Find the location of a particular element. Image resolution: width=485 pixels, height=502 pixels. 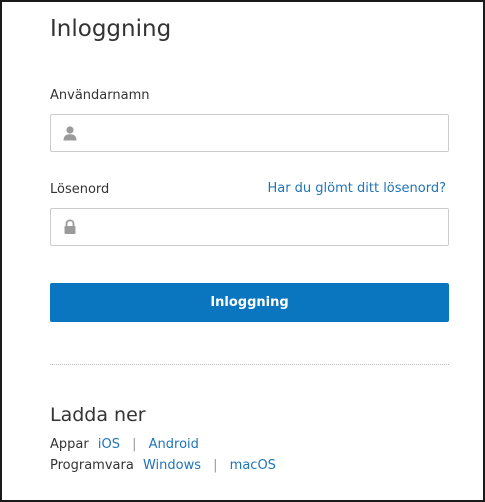

windows-link: Windows is located at coordinates (172, 465).